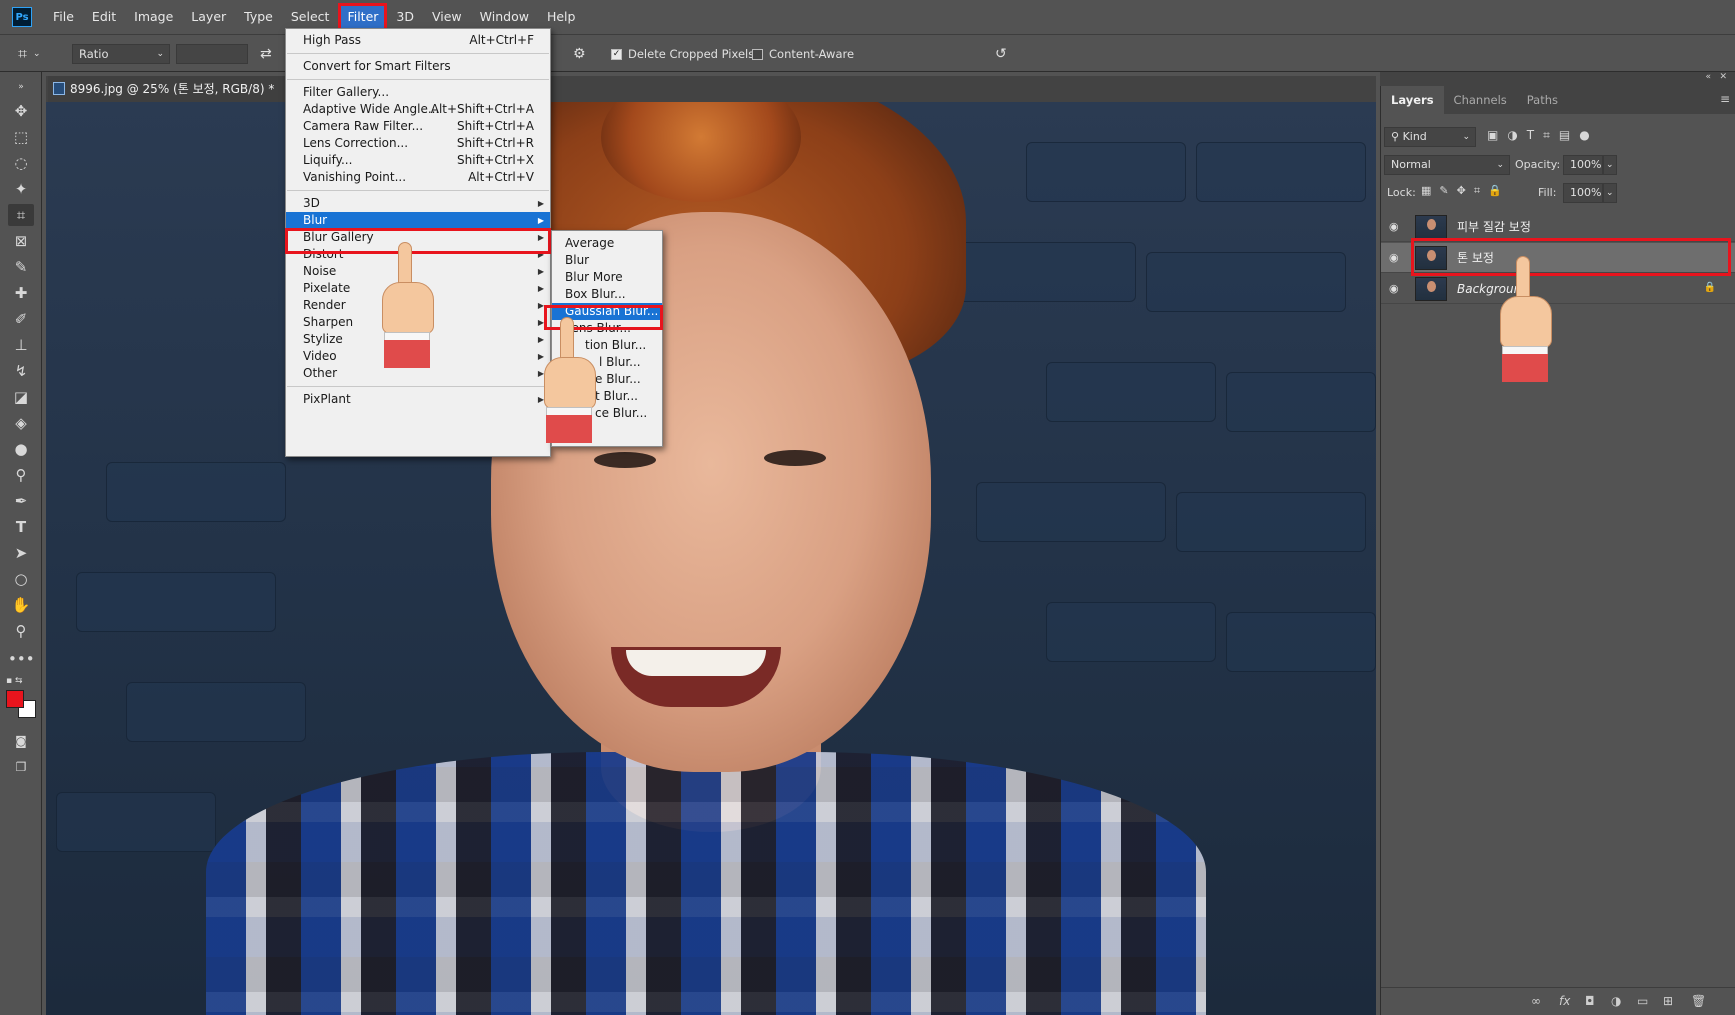 The width and height of the screenshot is (1735, 1015). Describe the element at coordinates (21, 345) in the screenshot. I see `clone-stamp-tool-icon: ⊥` at that location.